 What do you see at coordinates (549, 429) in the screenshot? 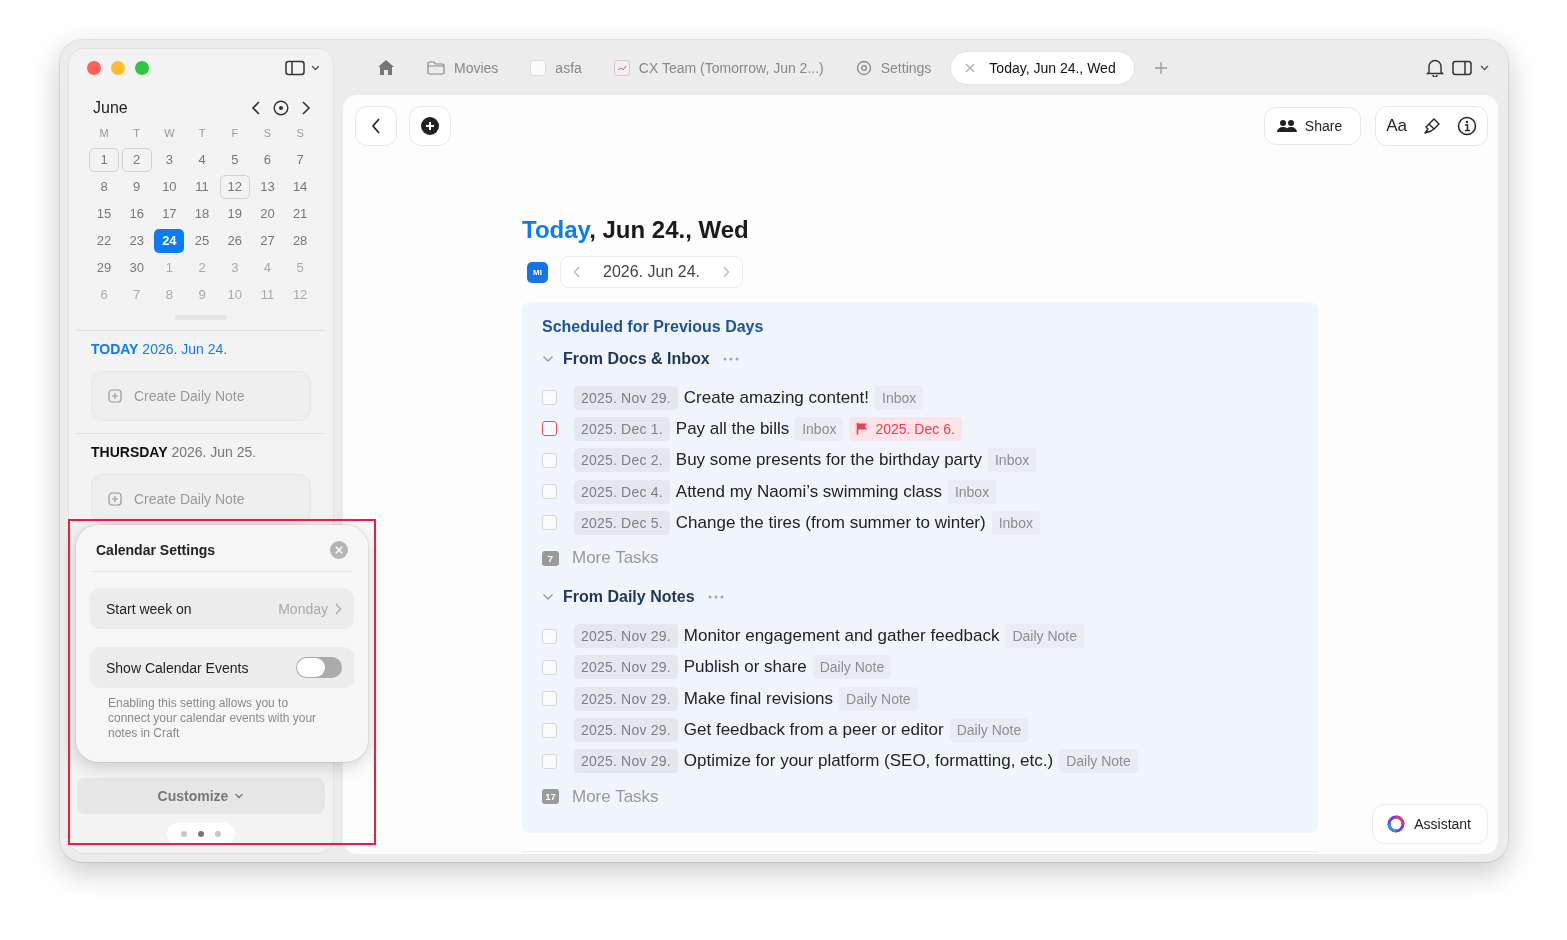
I see `task-checkbox` at bounding box center [549, 429].